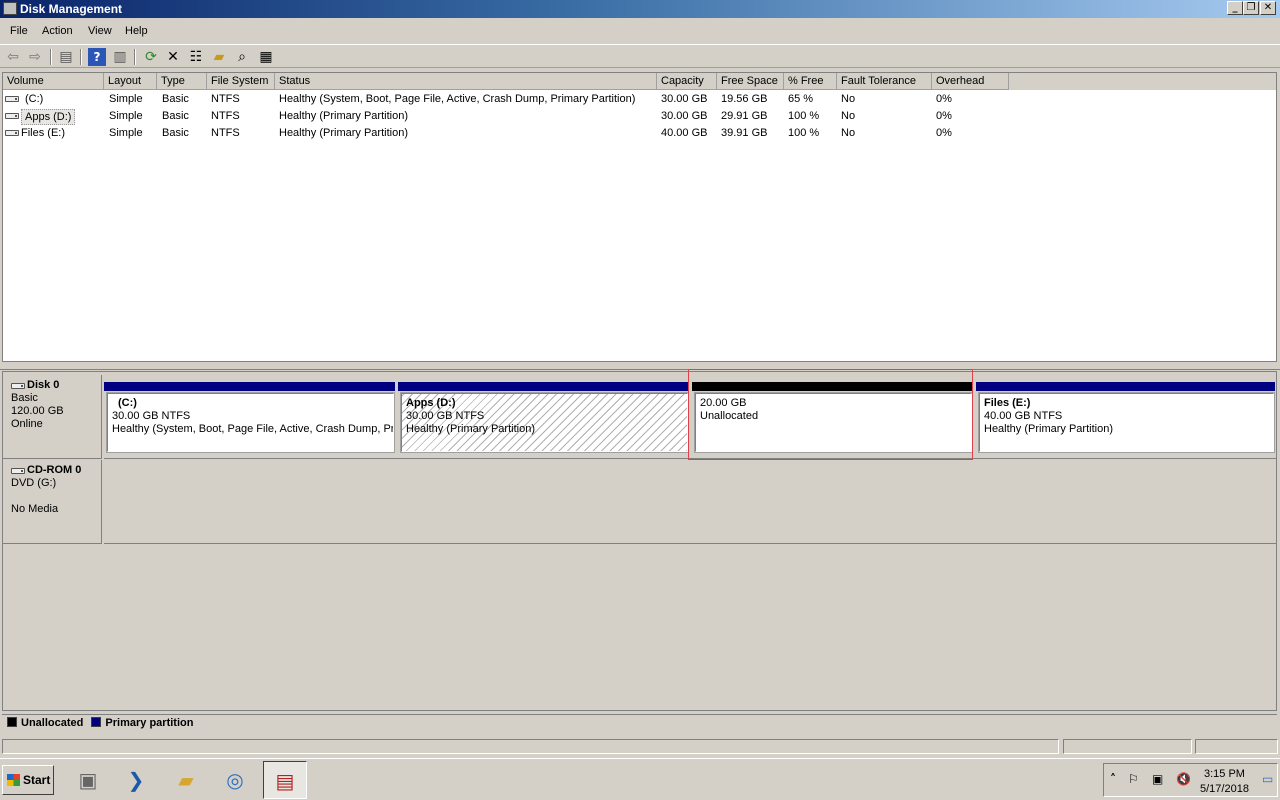 The width and height of the screenshot is (1280, 800). What do you see at coordinates (57, 31) in the screenshot?
I see `menu-action: Action` at bounding box center [57, 31].